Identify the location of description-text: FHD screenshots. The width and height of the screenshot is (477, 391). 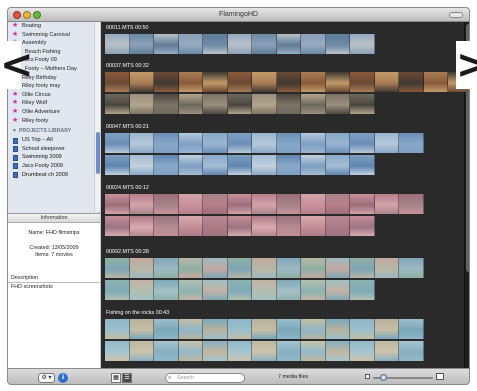
(54, 287).